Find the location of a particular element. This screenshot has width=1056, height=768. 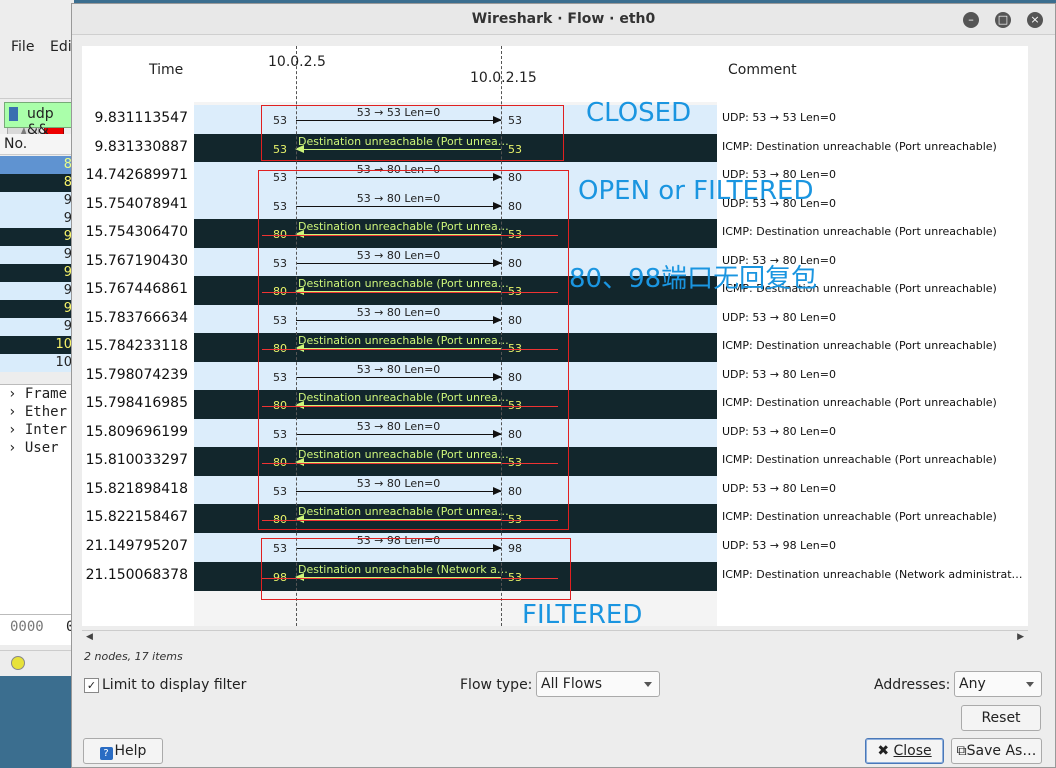

menu-edit: Edi is located at coordinates (61, 47).